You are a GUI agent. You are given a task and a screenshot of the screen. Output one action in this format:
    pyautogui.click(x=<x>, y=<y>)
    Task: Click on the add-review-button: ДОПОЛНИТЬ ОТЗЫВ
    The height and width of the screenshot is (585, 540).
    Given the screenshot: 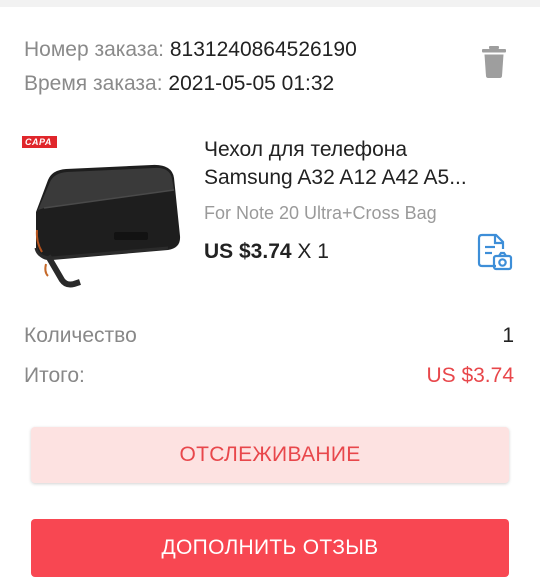 What is the action you would take?
    pyautogui.click(x=270, y=548)
    